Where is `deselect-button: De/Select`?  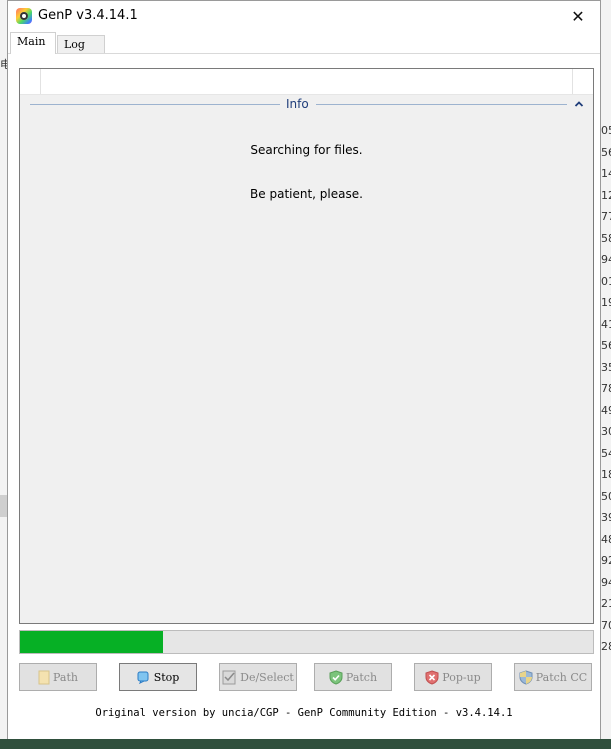
deselect-button: De/Select is located at coordinates (258, 677).